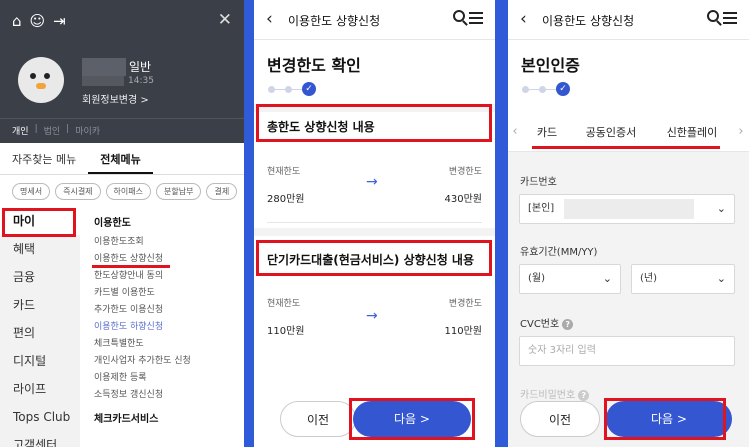  I want to click on menu-item: 이용한도 하향신청, so click(169, 327).